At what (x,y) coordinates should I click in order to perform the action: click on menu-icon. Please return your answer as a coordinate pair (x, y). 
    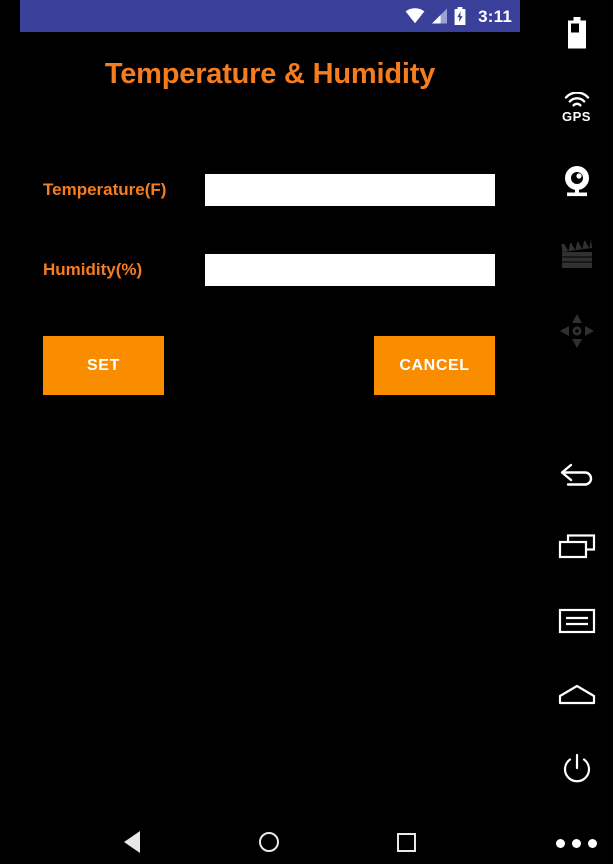
    Looking at the image, I should click on (577, 621).